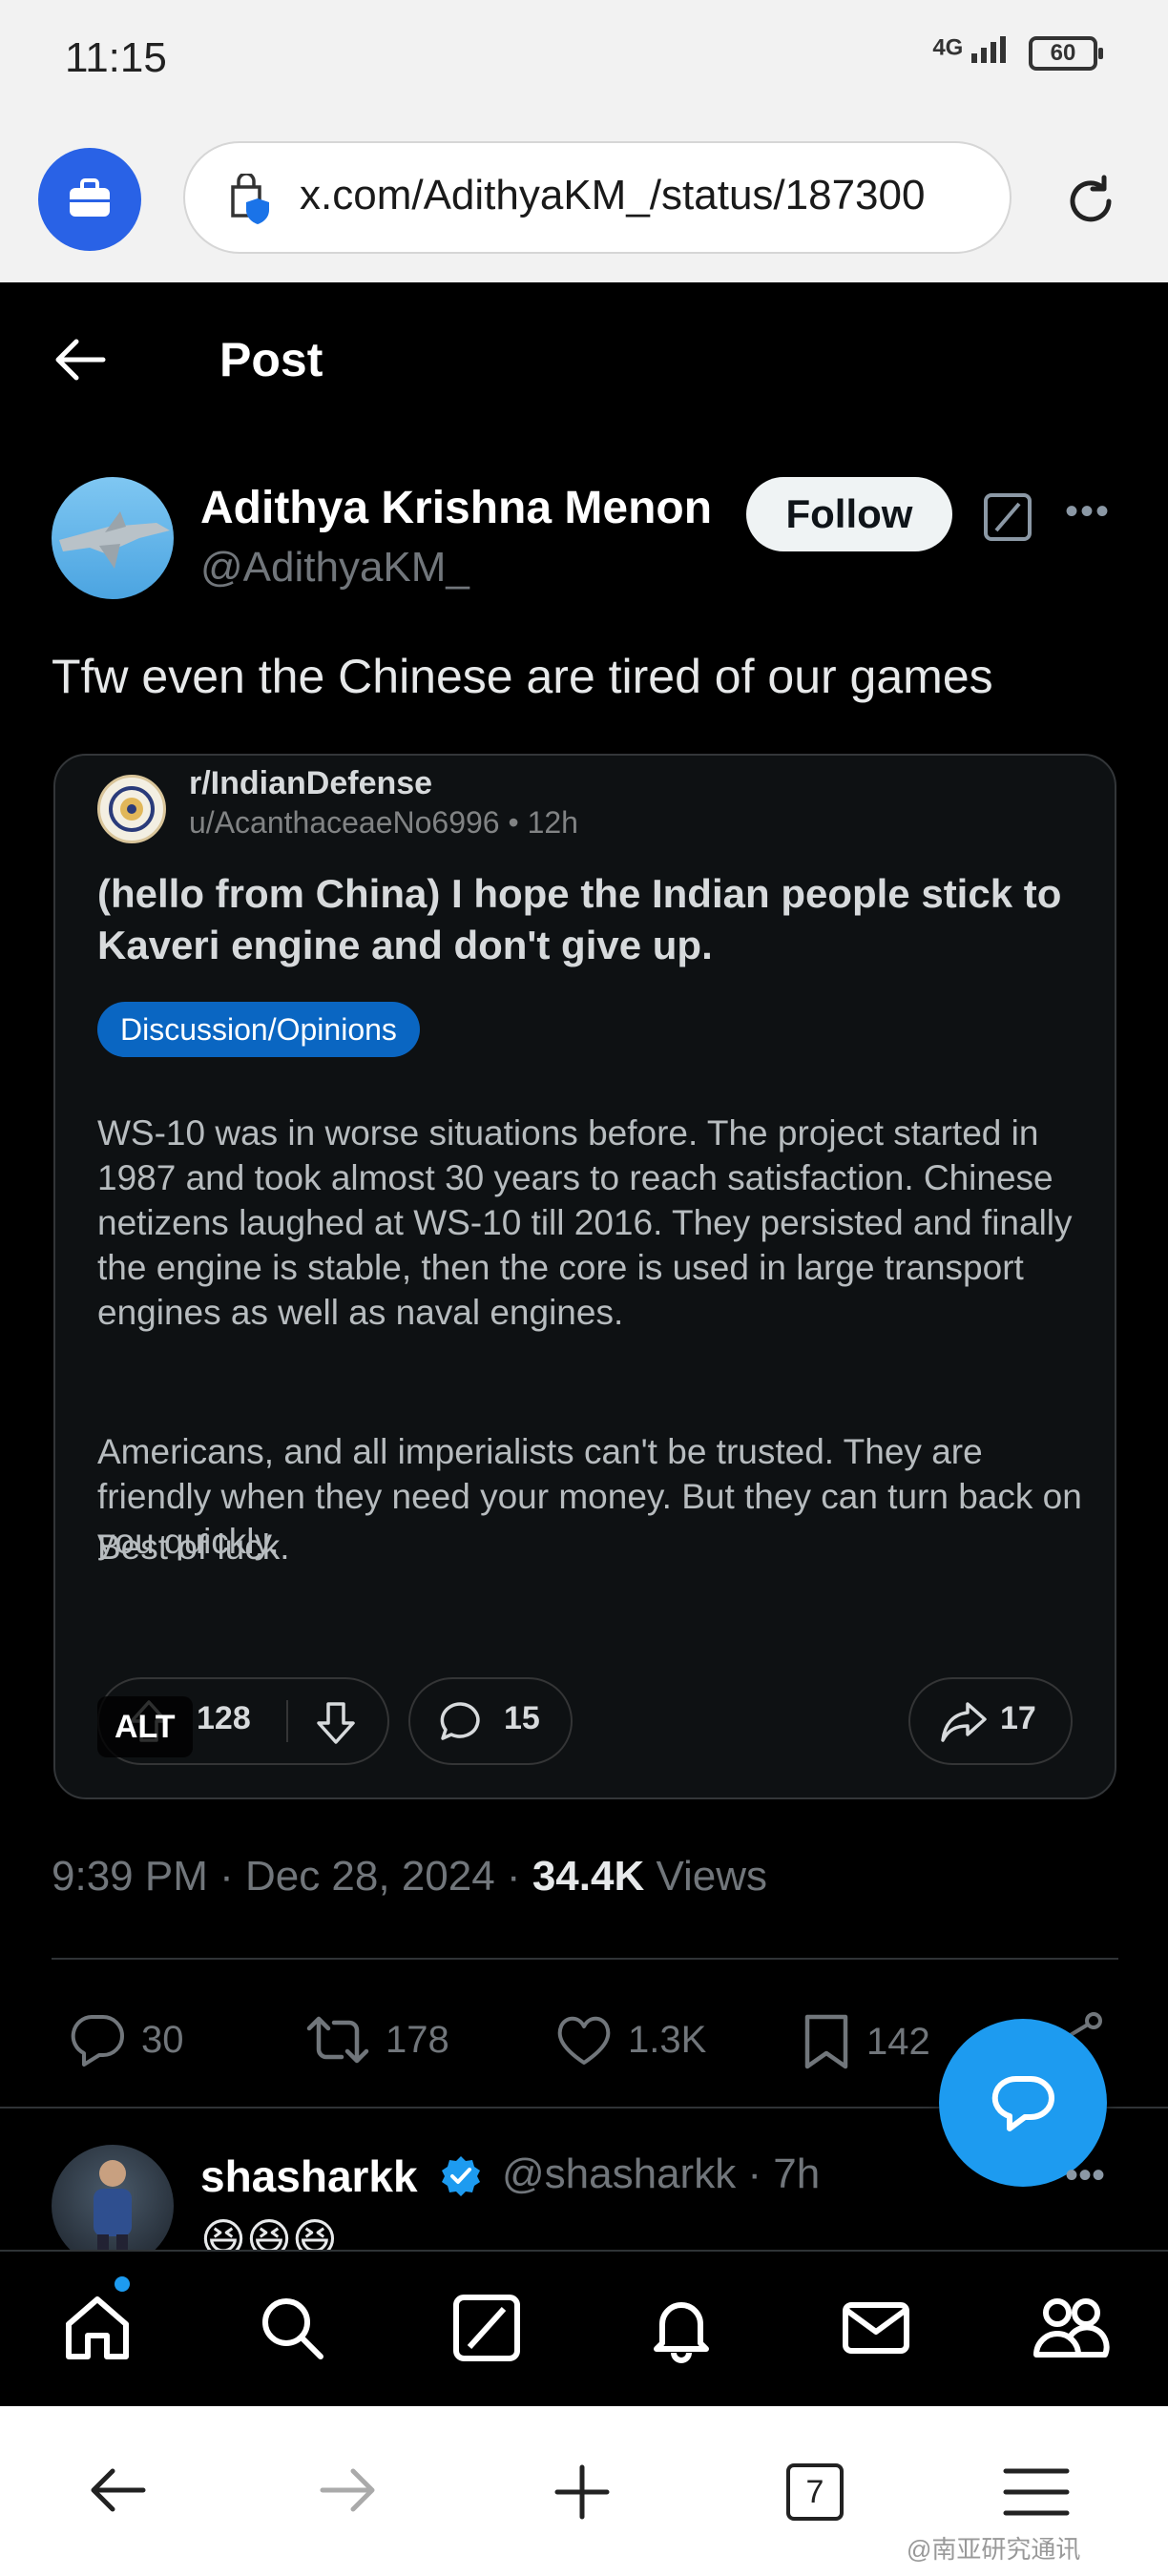 This screenshot has height=2576, width=1168. Describe the element at coordinates (224, 1718) in the screenshot. I see `vote-count: 128` at that location.